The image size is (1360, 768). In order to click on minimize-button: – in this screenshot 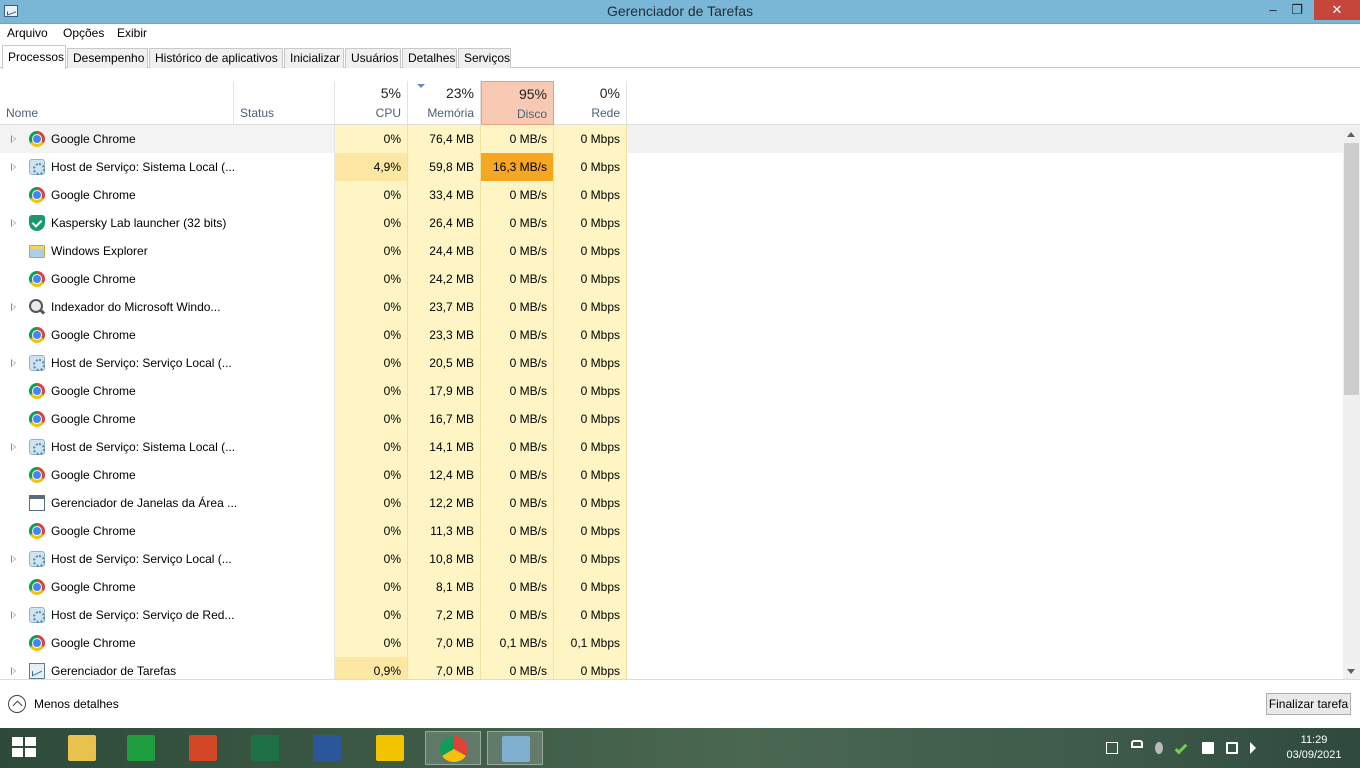, I will do `click(1273, 10)`.